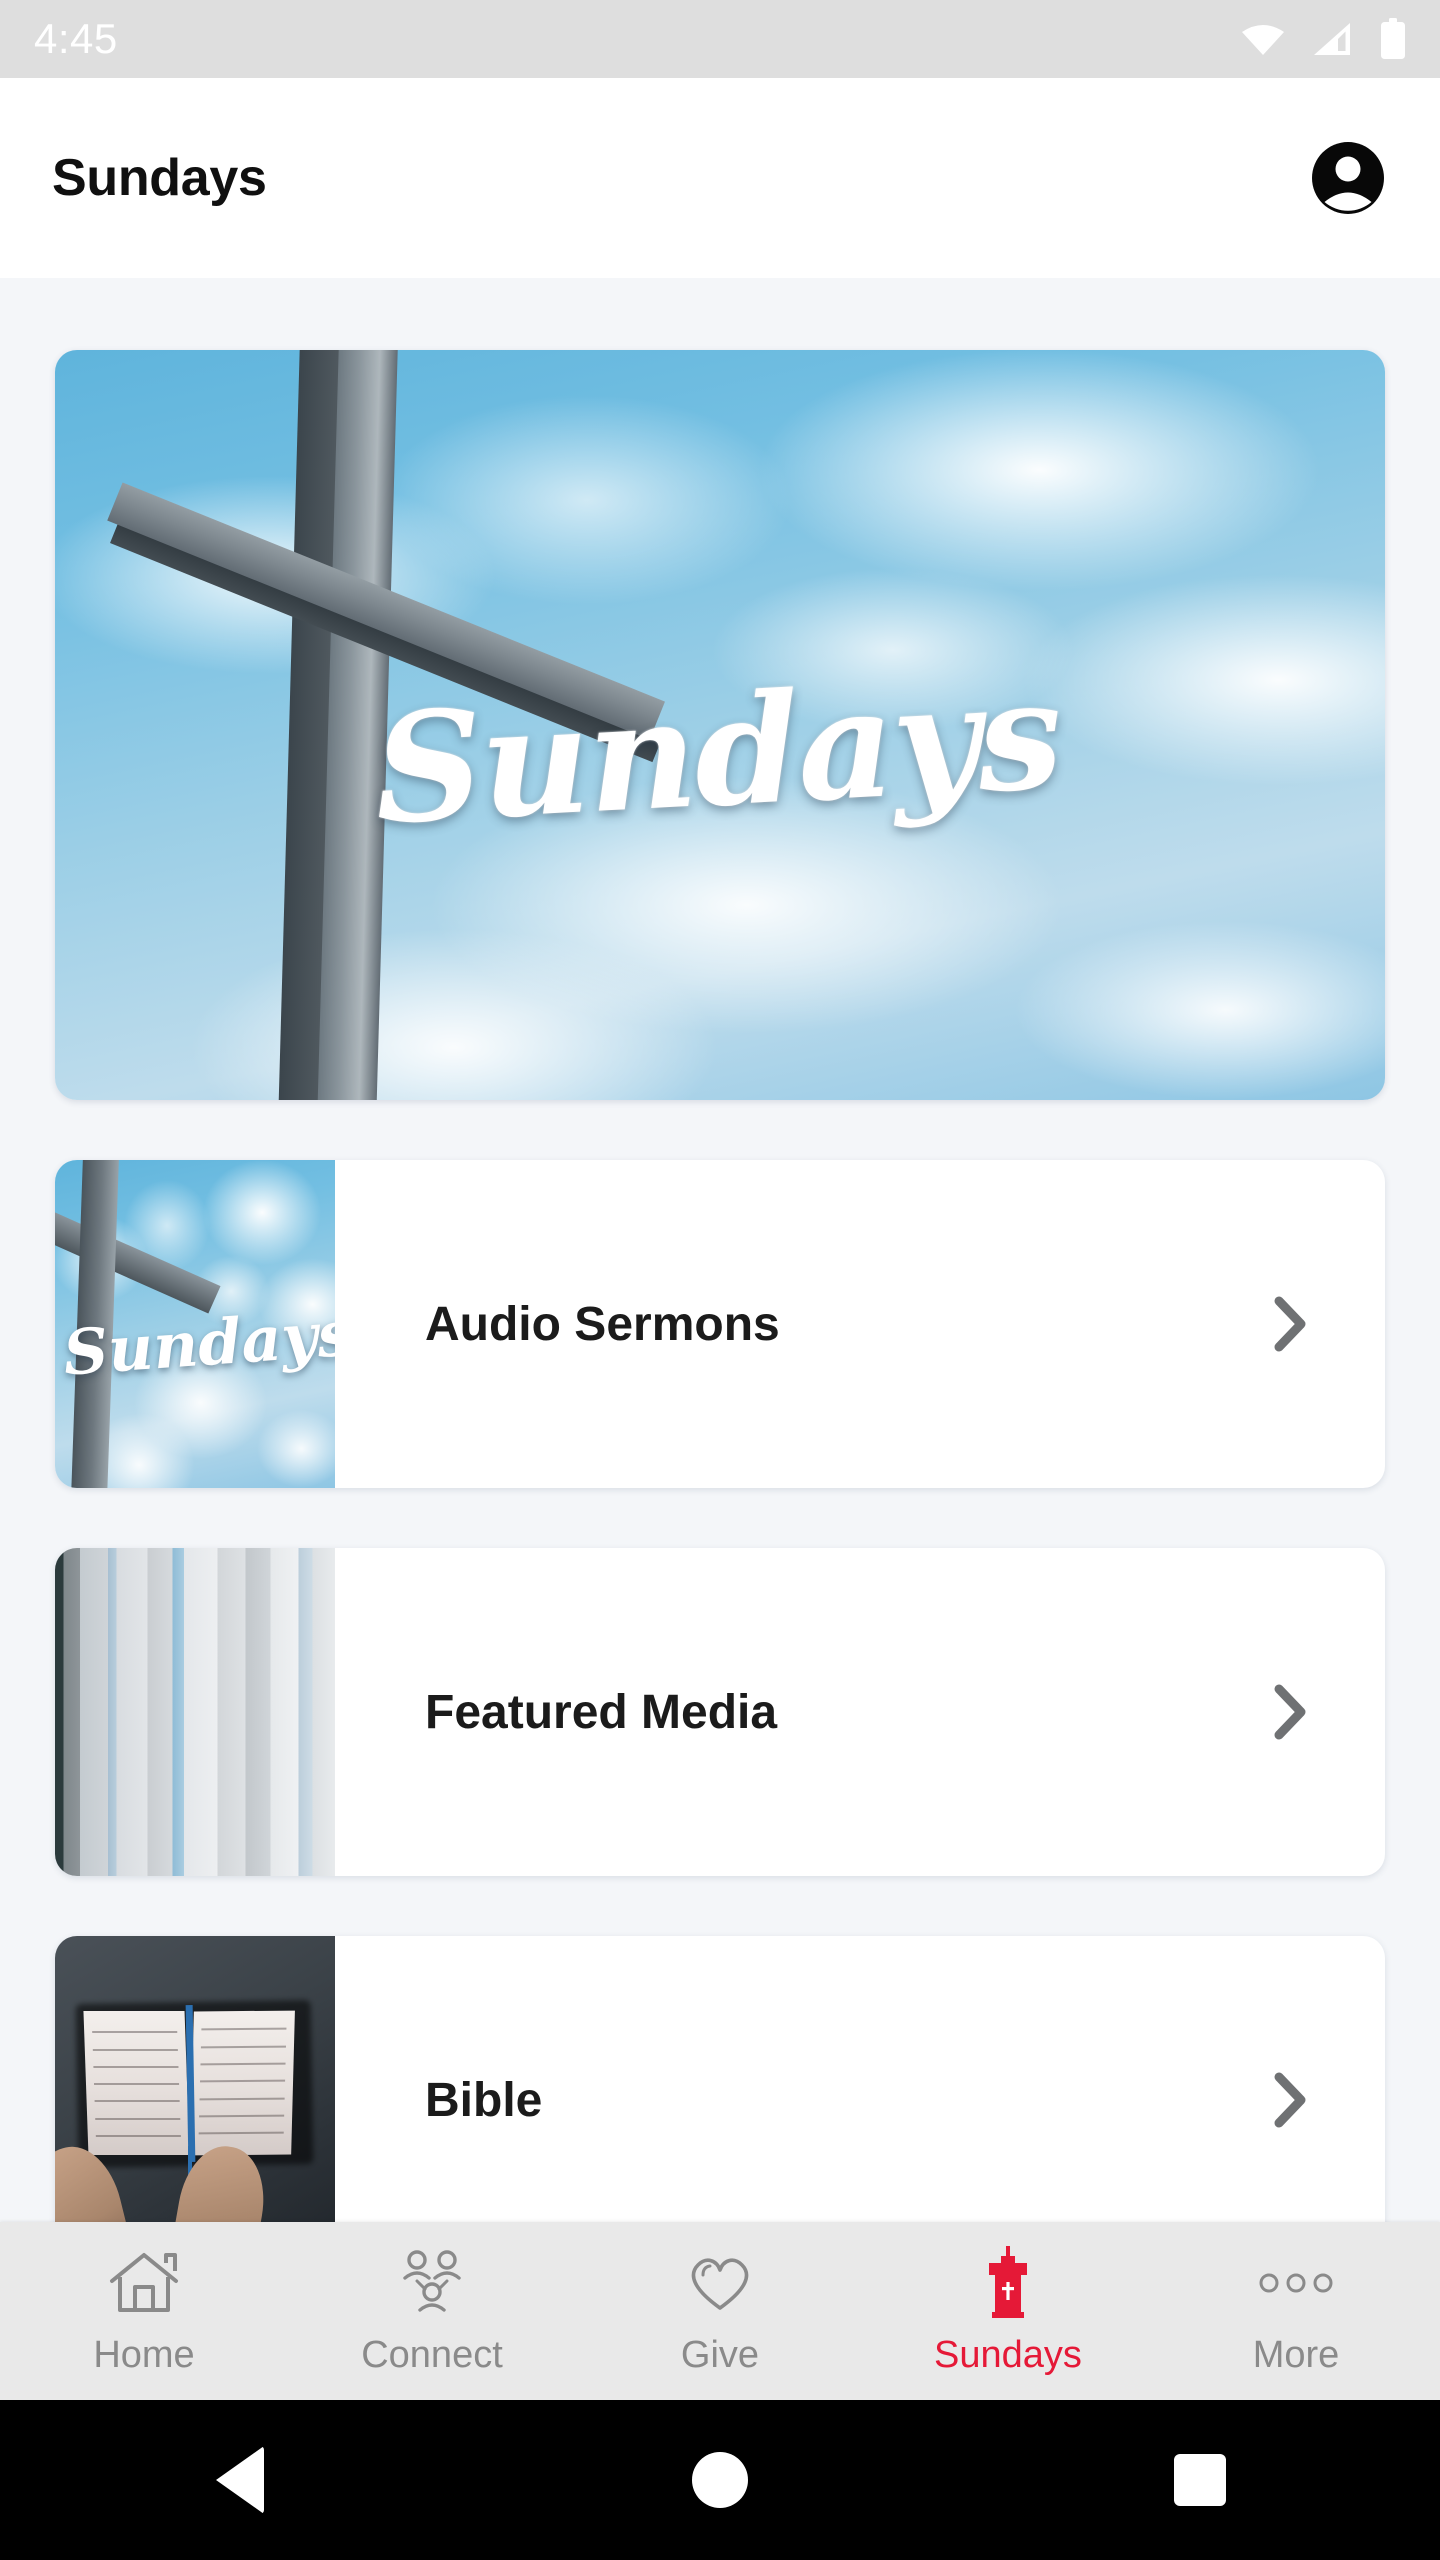 This screenshot has width=1440, height=2560. What do you see at coordinates (195, 1324) in the screenshot?
I see `list-item-thumbnail: Sundays` at bounding box center [195, 1324].